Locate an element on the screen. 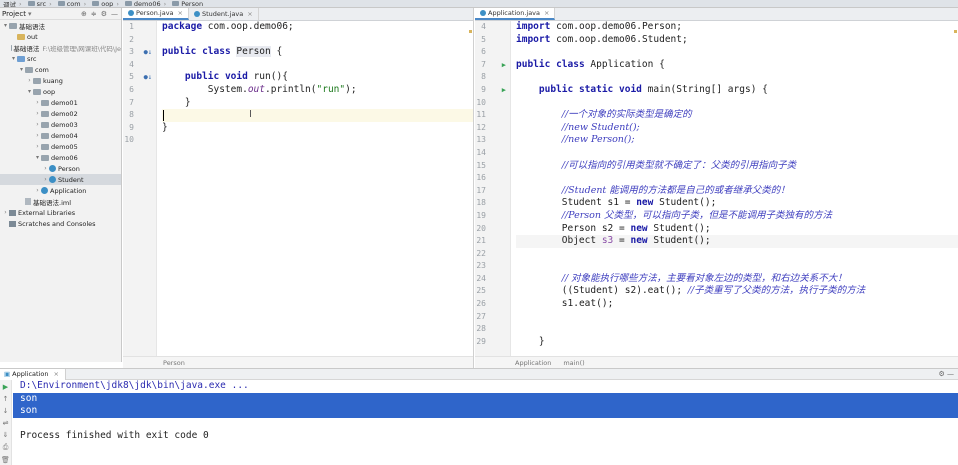 The width and height of the screenshot is (958, 465). tree-item: › demo02 is located at coordinates (60, 113).